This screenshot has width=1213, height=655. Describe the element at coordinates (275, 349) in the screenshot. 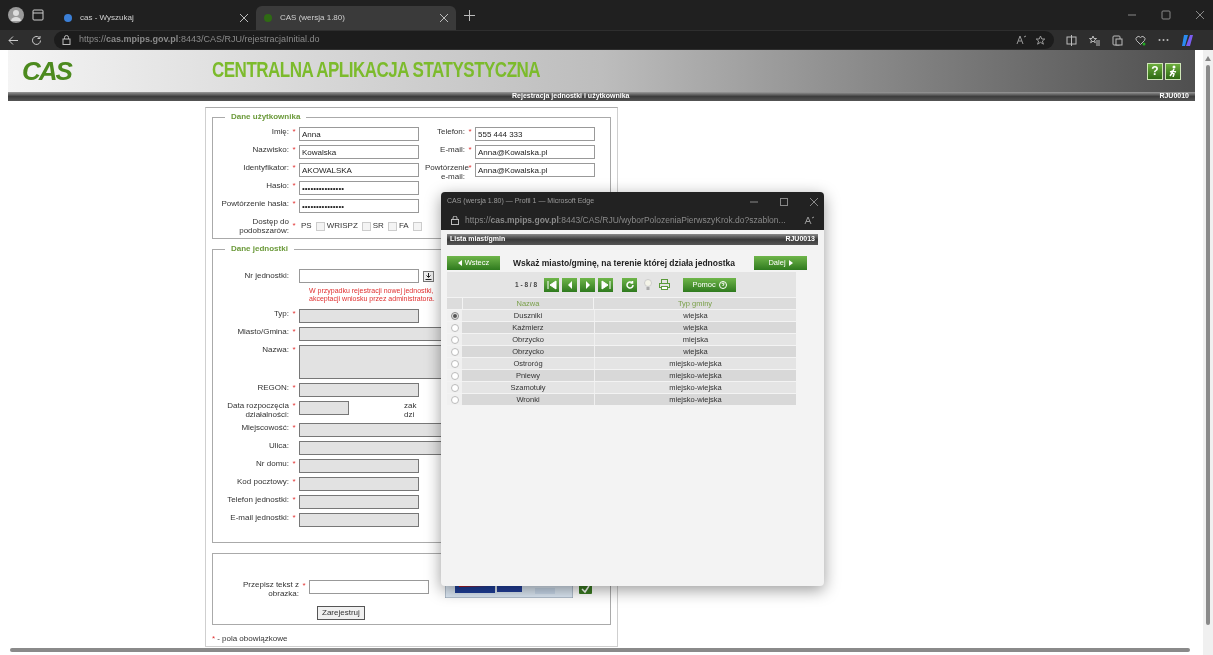

I see `field-label: Nazwa:` at that location.